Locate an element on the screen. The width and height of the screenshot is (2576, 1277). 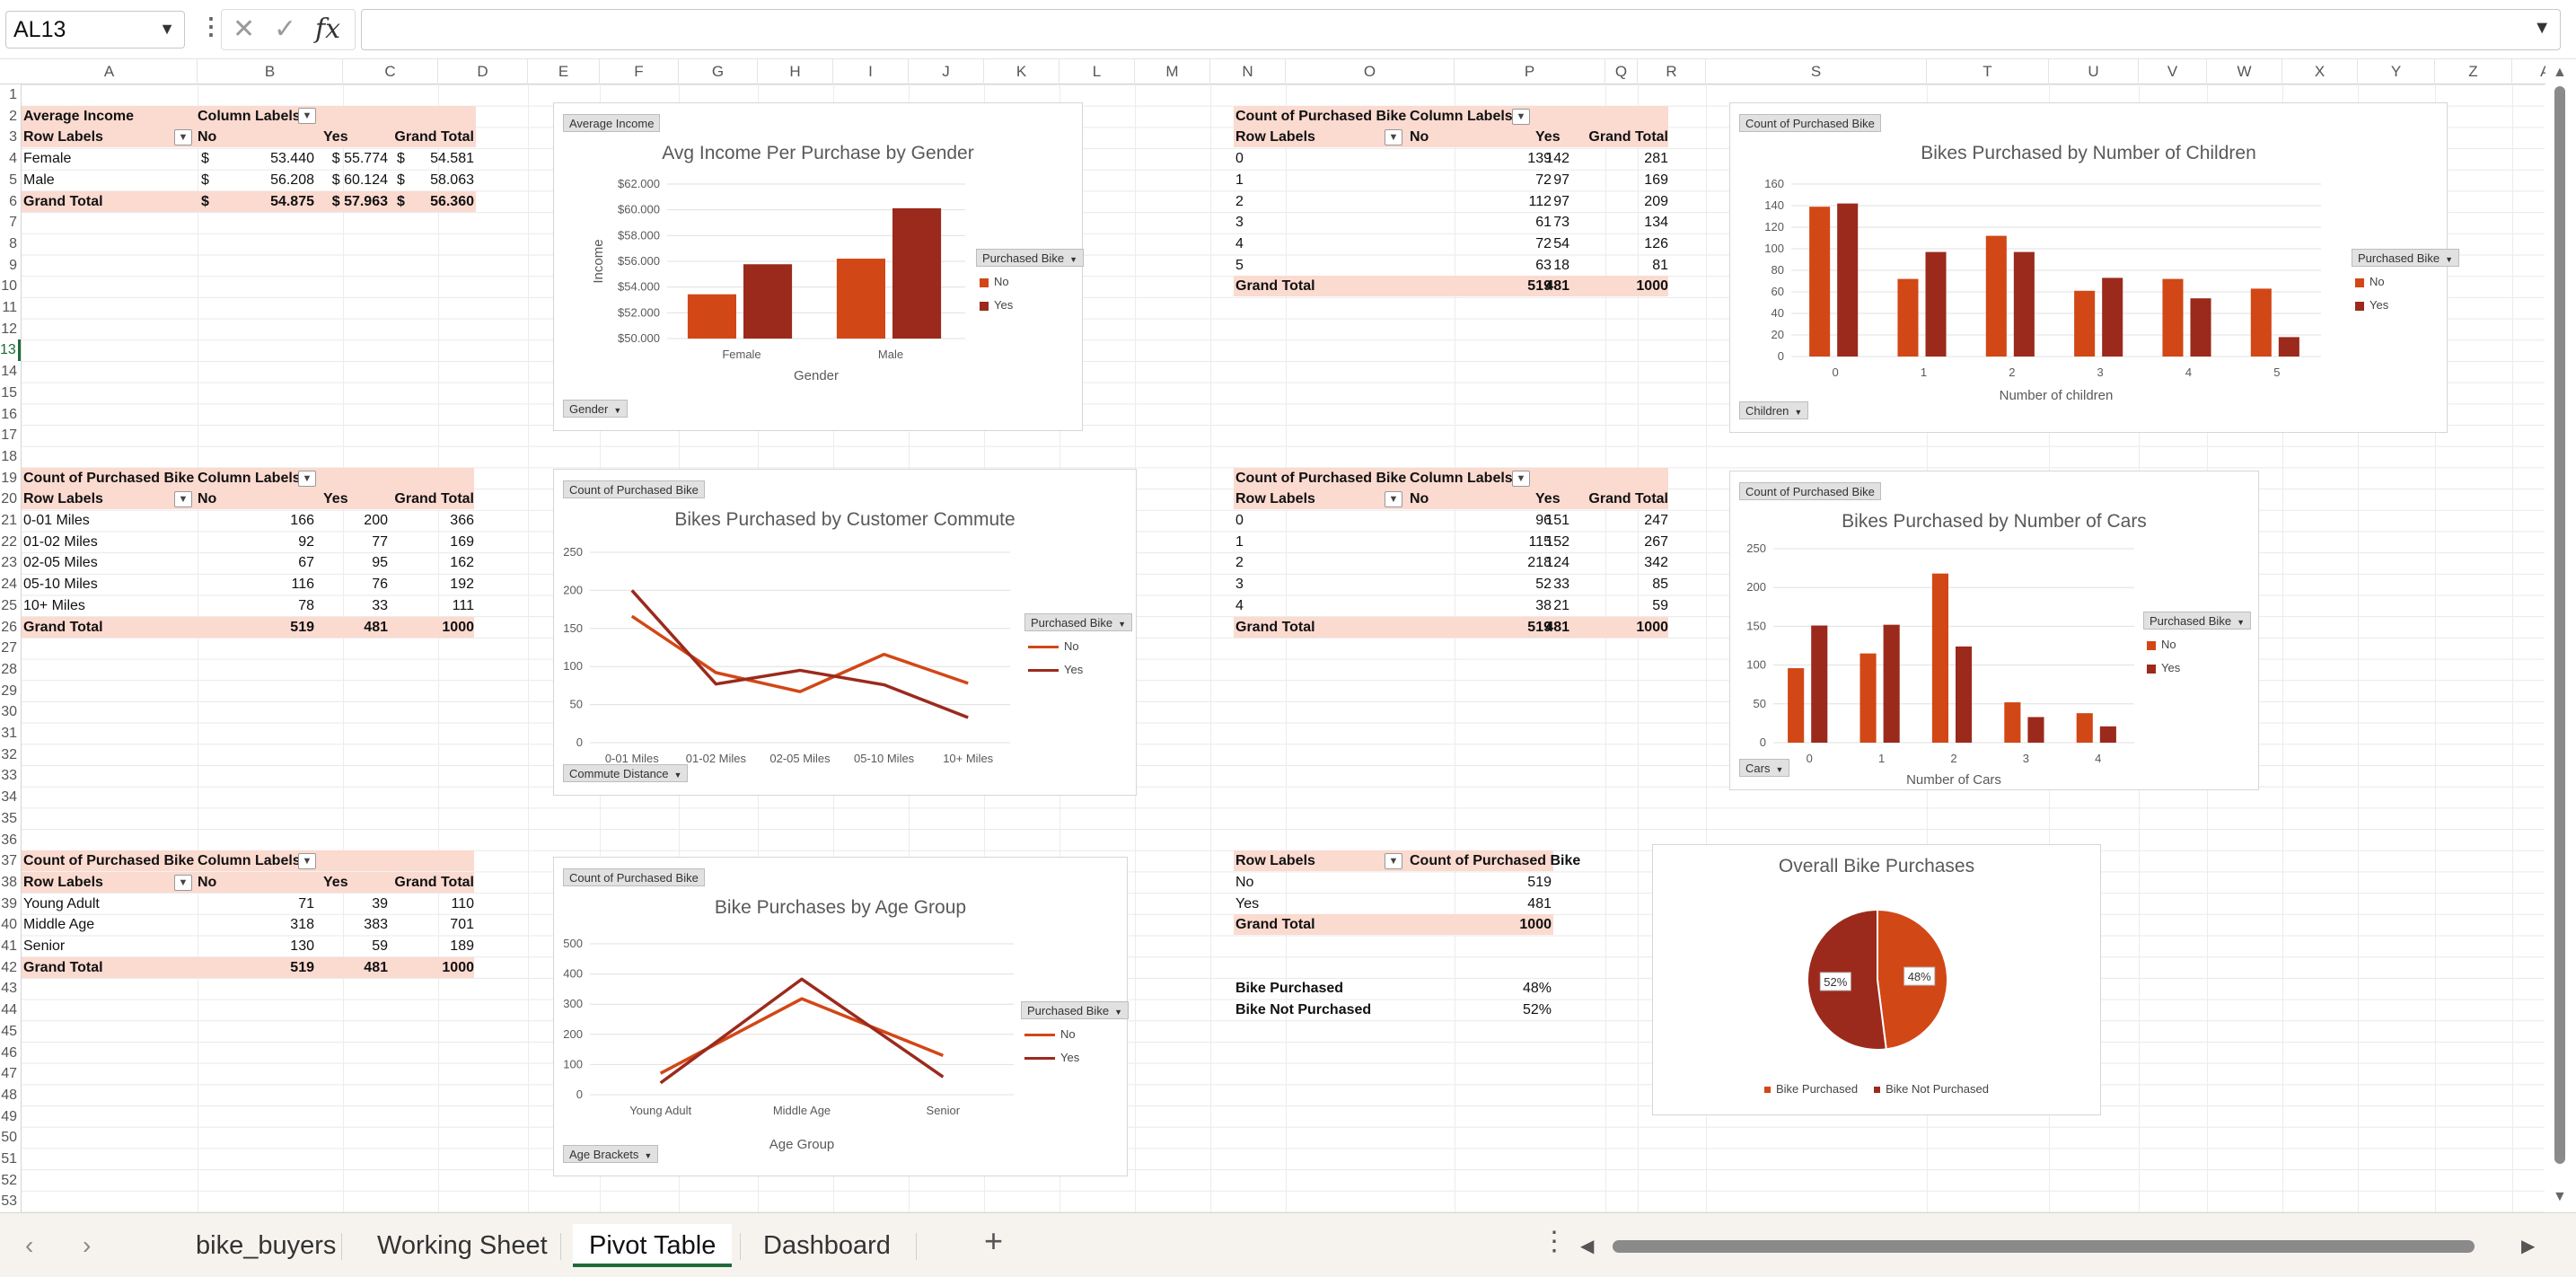
row-header: 45 is located at coordinates (11, 1032).